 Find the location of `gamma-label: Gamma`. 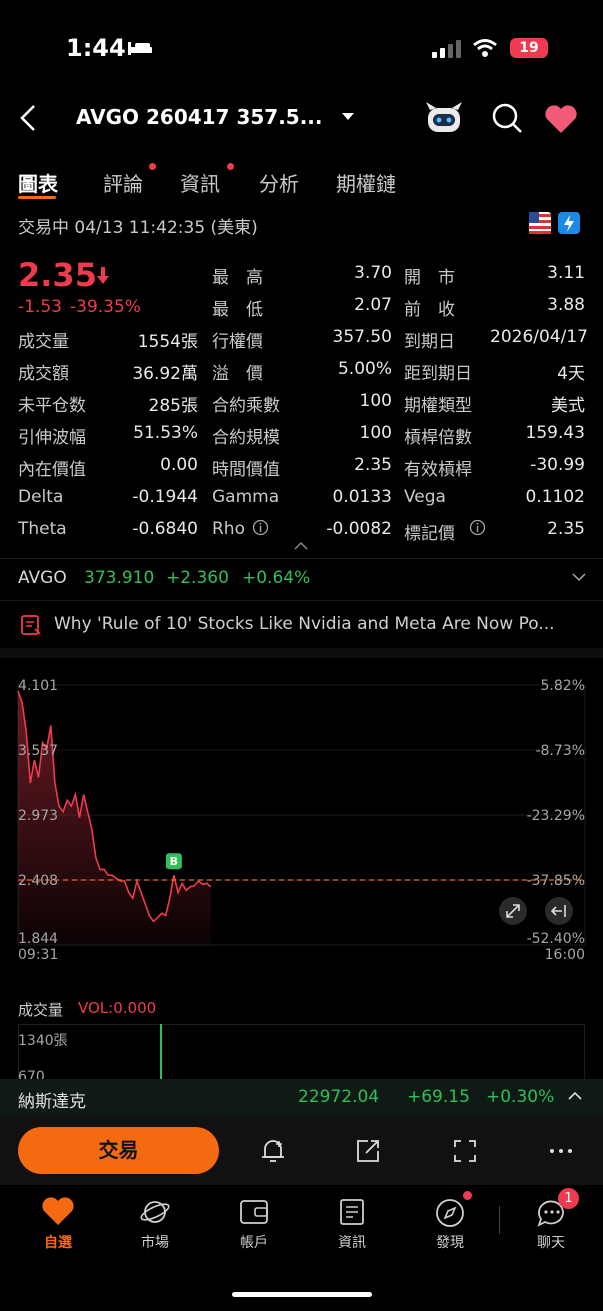

gamma-label: Gamma is located at coordinates (246, 497).